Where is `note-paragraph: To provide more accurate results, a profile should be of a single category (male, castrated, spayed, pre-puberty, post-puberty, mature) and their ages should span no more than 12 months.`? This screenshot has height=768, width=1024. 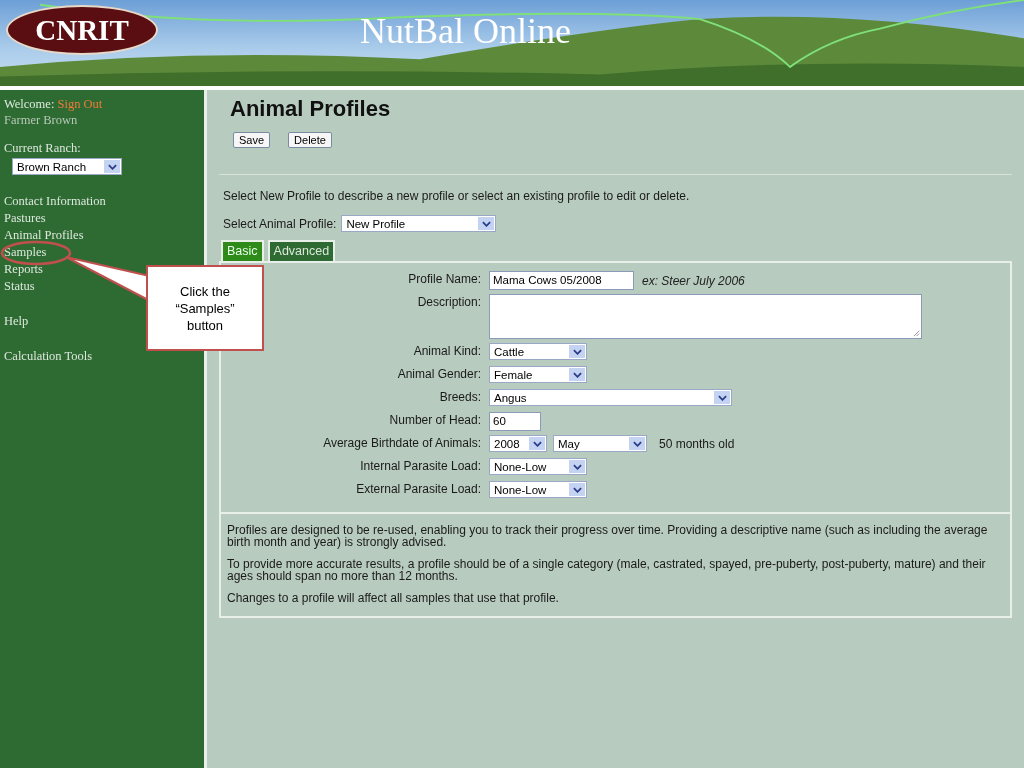 note-paragraph: To provide more accurate results, a profile should be of a single category (male, castrated, spayed, pre-puberty, post-puberty, mature) and their ages should span no more than 12 months. is located at coordinates (607, 570).